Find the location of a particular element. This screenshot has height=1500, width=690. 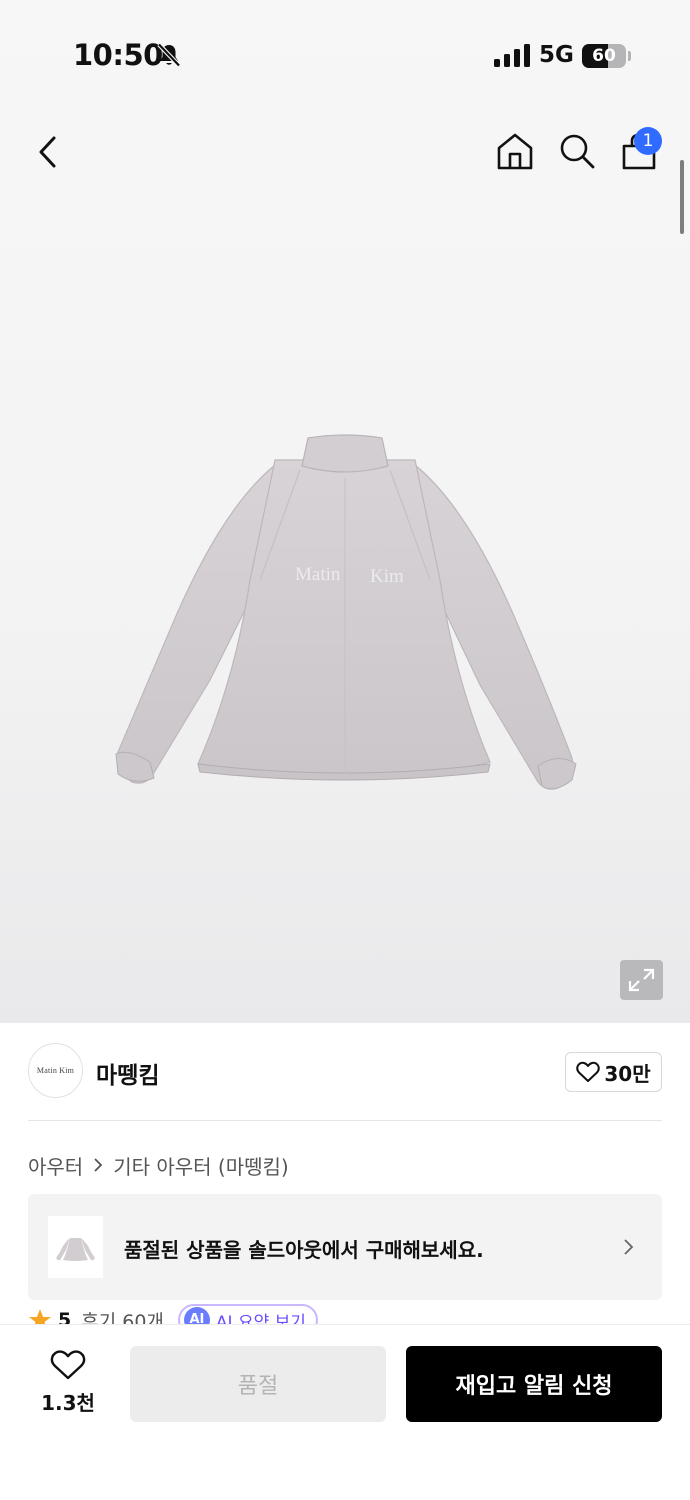

brand-like-count: 30만 is located at coordinates (627, 1073).